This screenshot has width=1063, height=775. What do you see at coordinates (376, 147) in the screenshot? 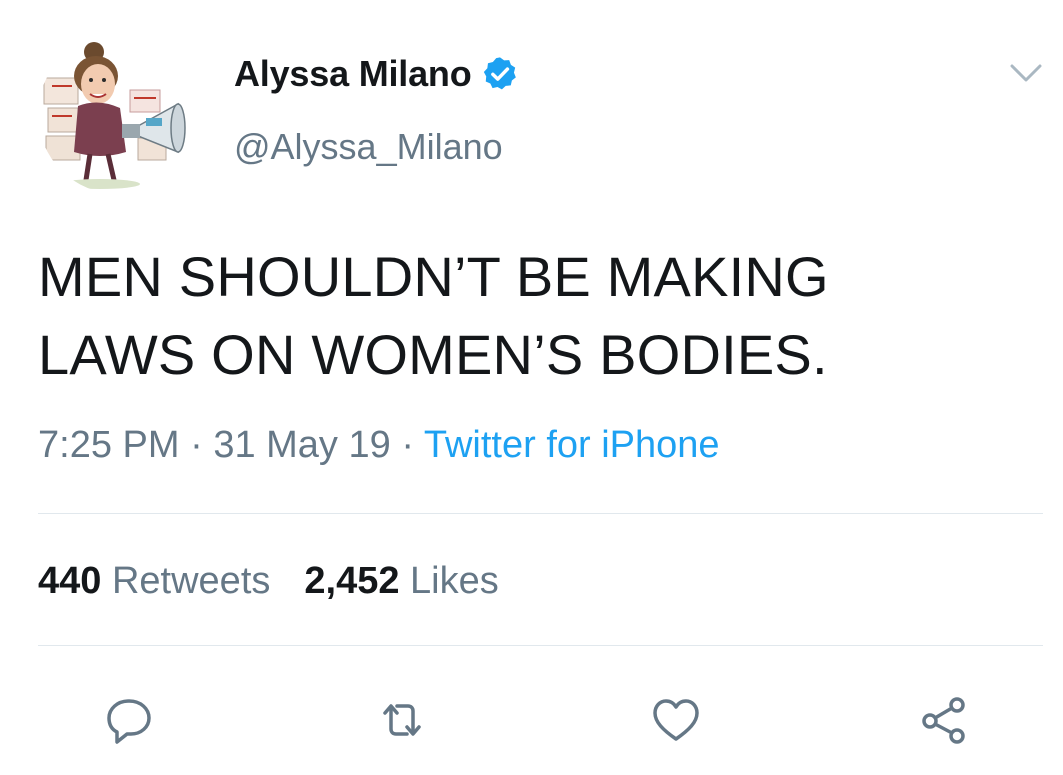
I see `handle: @Alyssa_Milano` at bounding box center [376, 147].